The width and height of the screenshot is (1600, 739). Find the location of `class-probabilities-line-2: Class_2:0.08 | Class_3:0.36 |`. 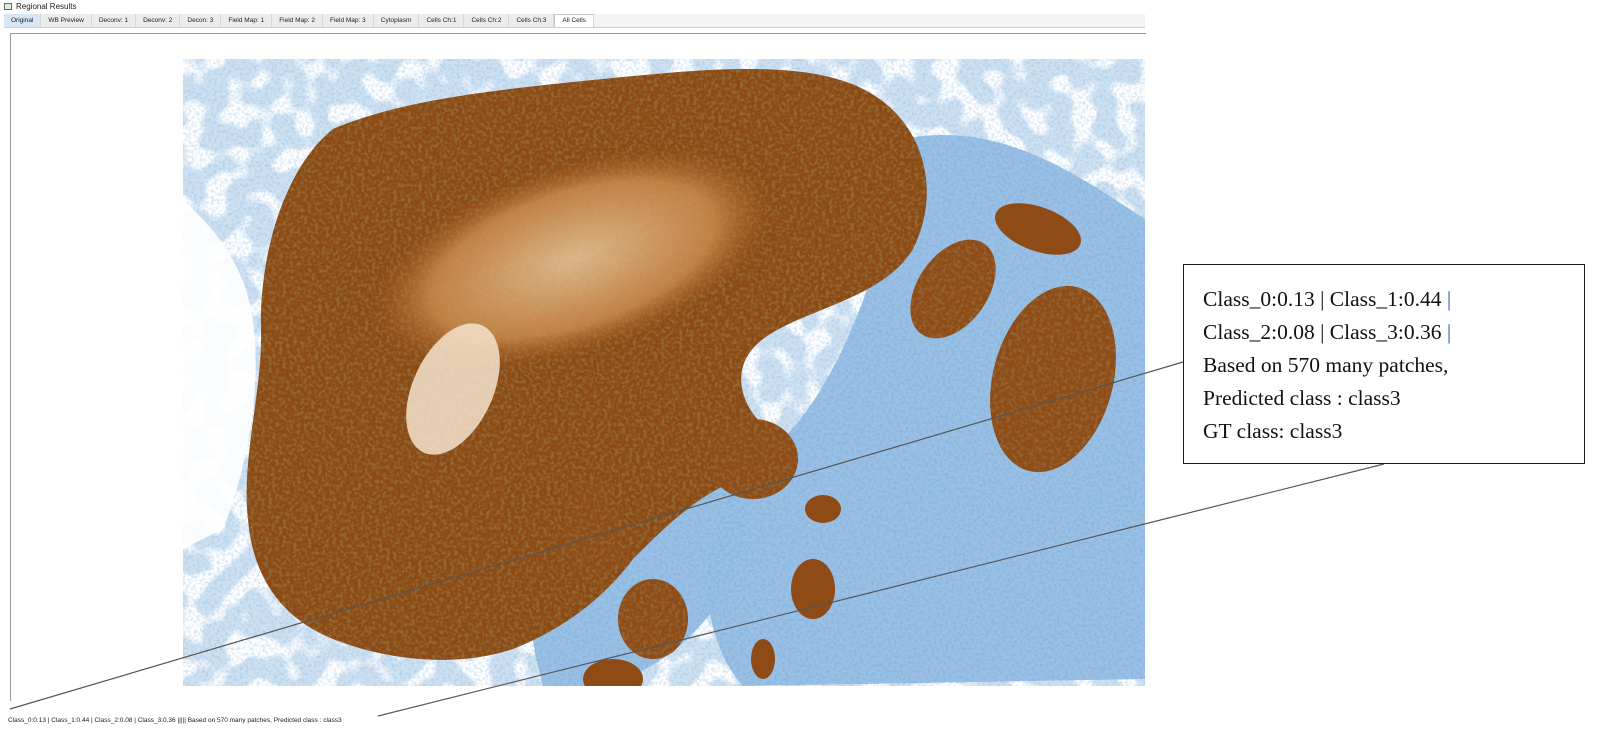

class-probabilities-line-2: Class_2:0.08 | Class_3:0.36 | is located at coordinates (1393, 332).